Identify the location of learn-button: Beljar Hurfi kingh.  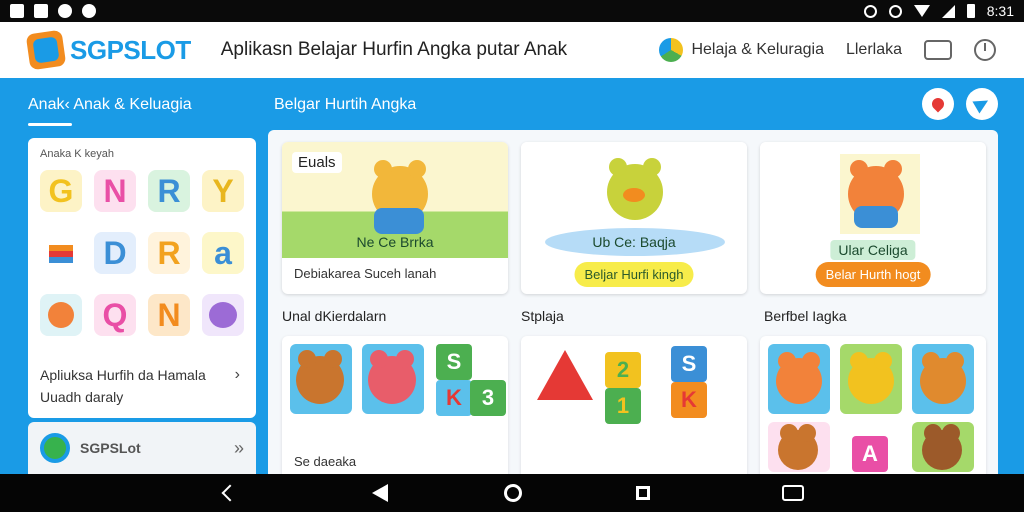
(634, 274).